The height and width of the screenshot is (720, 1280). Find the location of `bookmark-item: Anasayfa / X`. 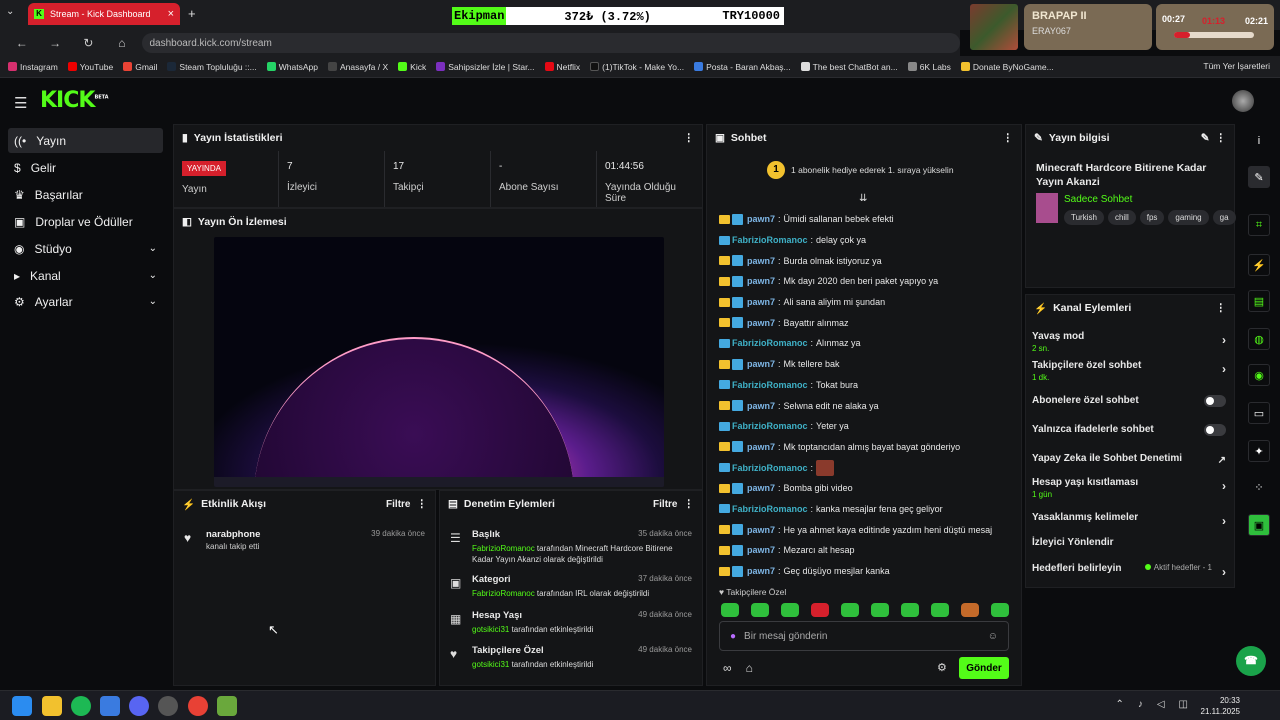

bookmark-item: Anasayfa / X is located at coordinates (357, 67).